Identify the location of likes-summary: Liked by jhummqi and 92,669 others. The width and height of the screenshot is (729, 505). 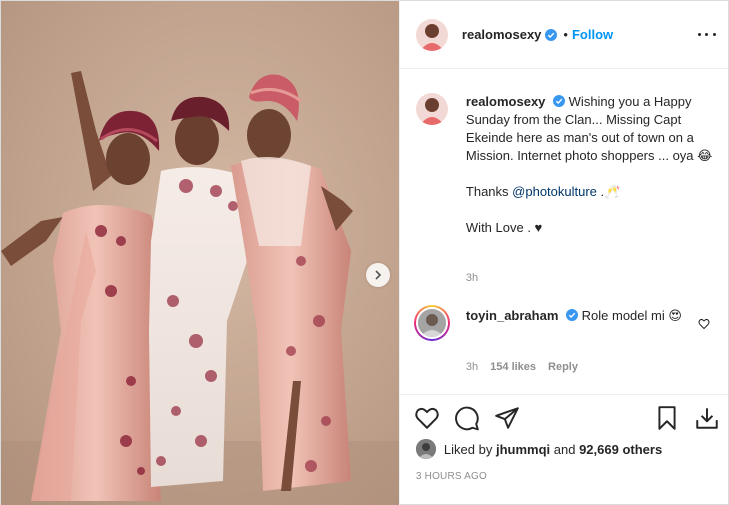
(538, 449).